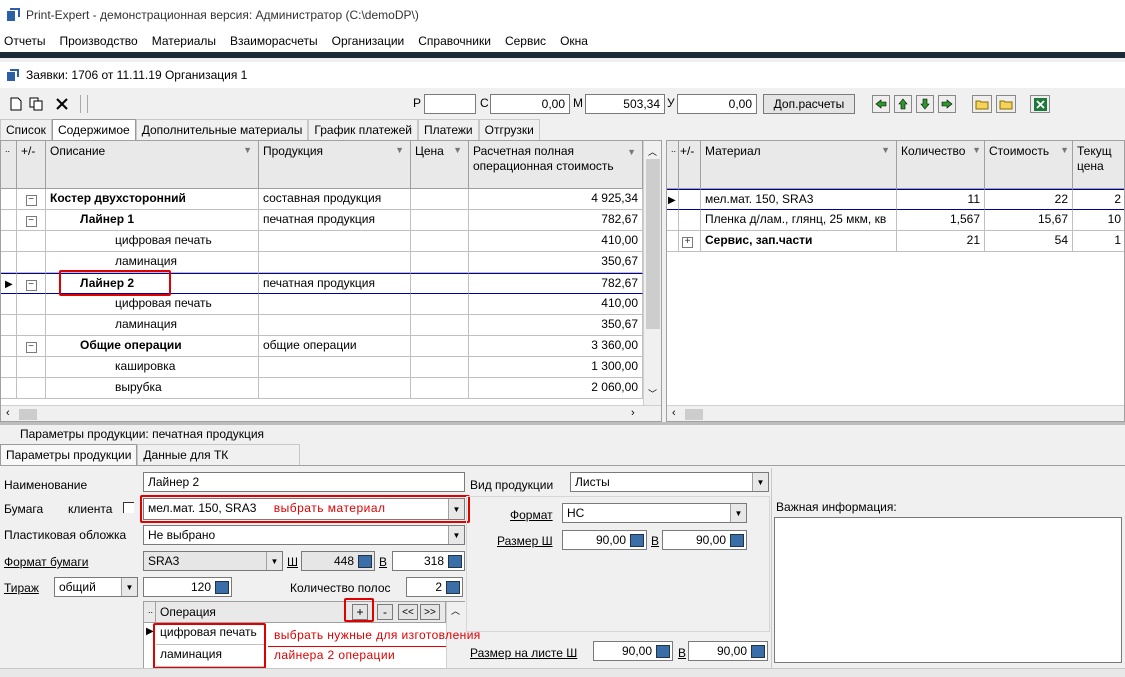 The width and height of the screenshot is (1125, 677). Describe the element at coordinates (338, 561) in the screenshot. I see `width-field: 448` at that location.